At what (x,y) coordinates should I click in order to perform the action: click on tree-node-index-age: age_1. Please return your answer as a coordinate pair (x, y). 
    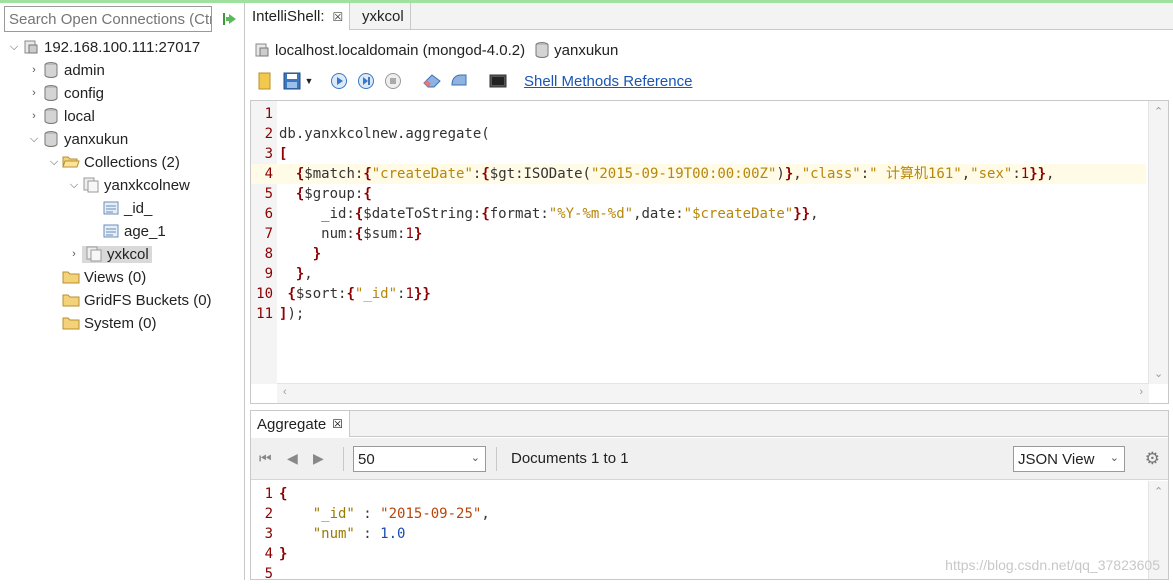
    Looking at the image, I should click on (134, 231).